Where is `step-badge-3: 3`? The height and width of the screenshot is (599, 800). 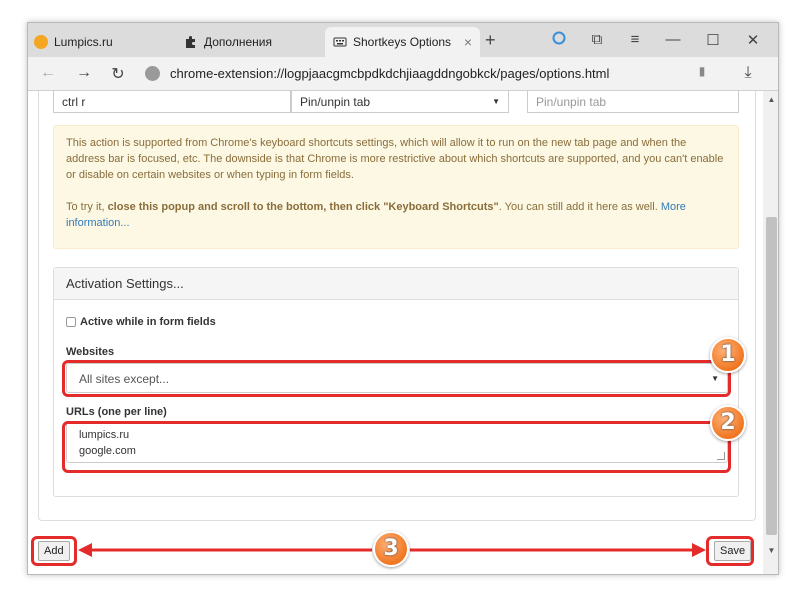 step-badge-3: 3 is located at coordinates (391, 549).